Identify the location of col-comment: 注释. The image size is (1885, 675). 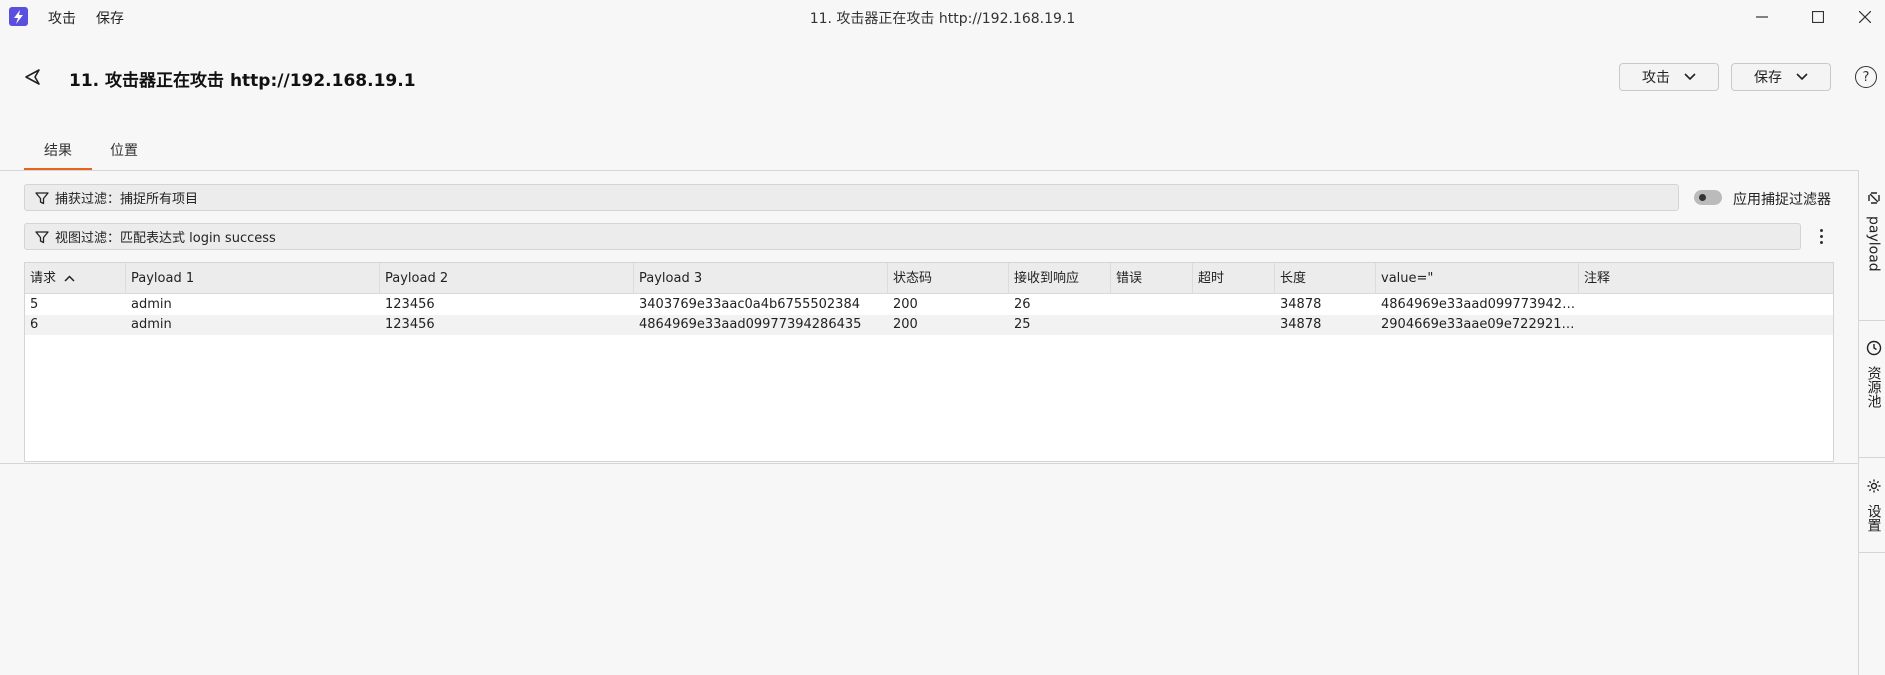
(1706, 278).